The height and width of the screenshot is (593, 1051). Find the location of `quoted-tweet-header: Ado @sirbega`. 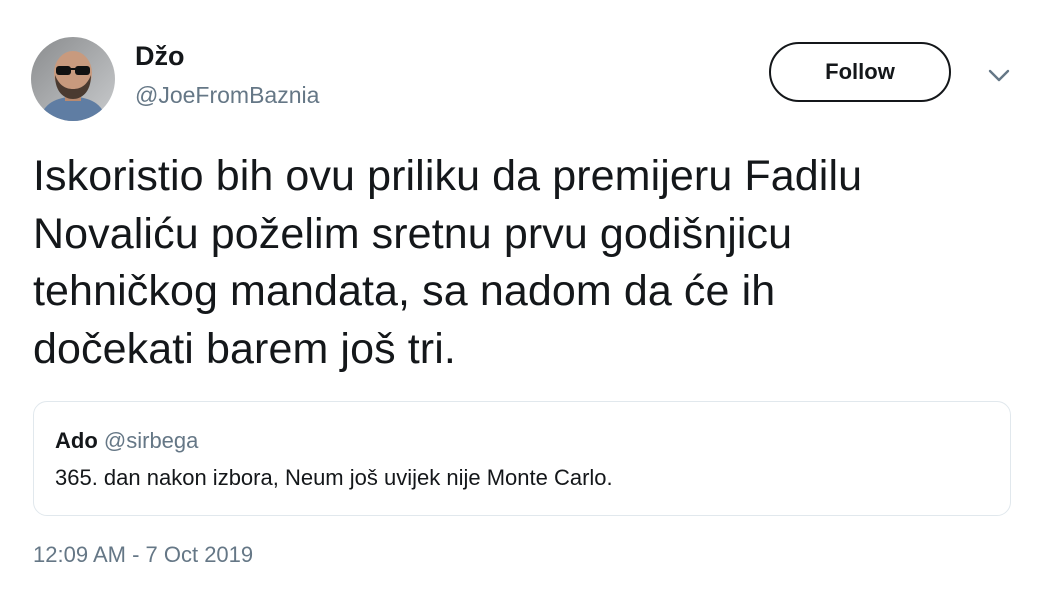

quoted-tweet-header: Ado @sirbega is located at coordinates (126, 441).